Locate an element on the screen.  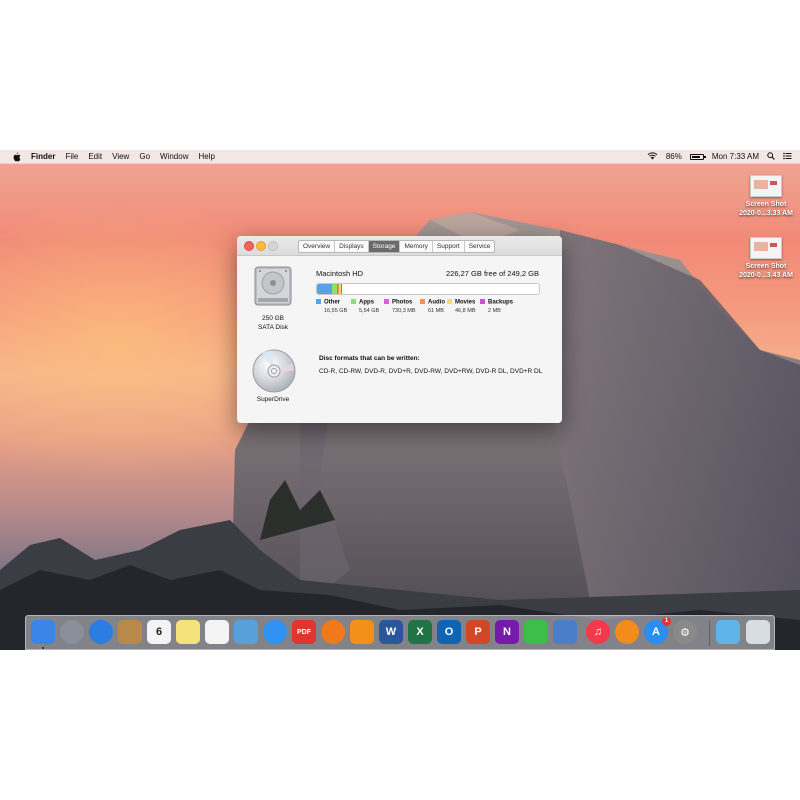
word-icon: W is located at coordinates (391, 632).